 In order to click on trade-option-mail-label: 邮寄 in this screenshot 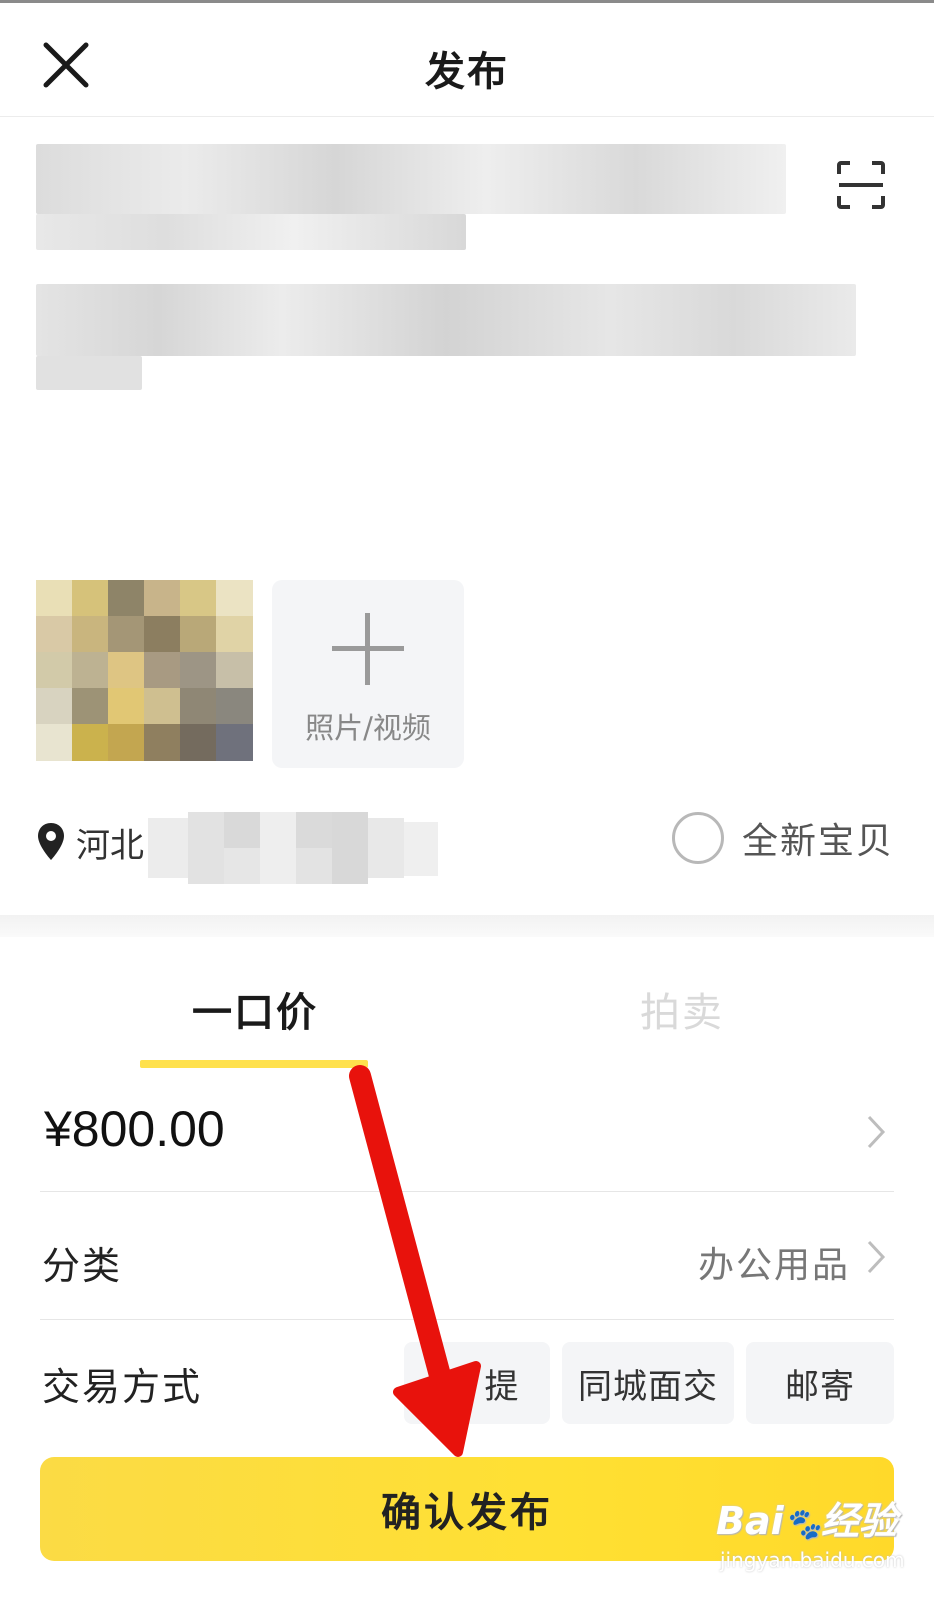, I will do `click(820, 1386)`.